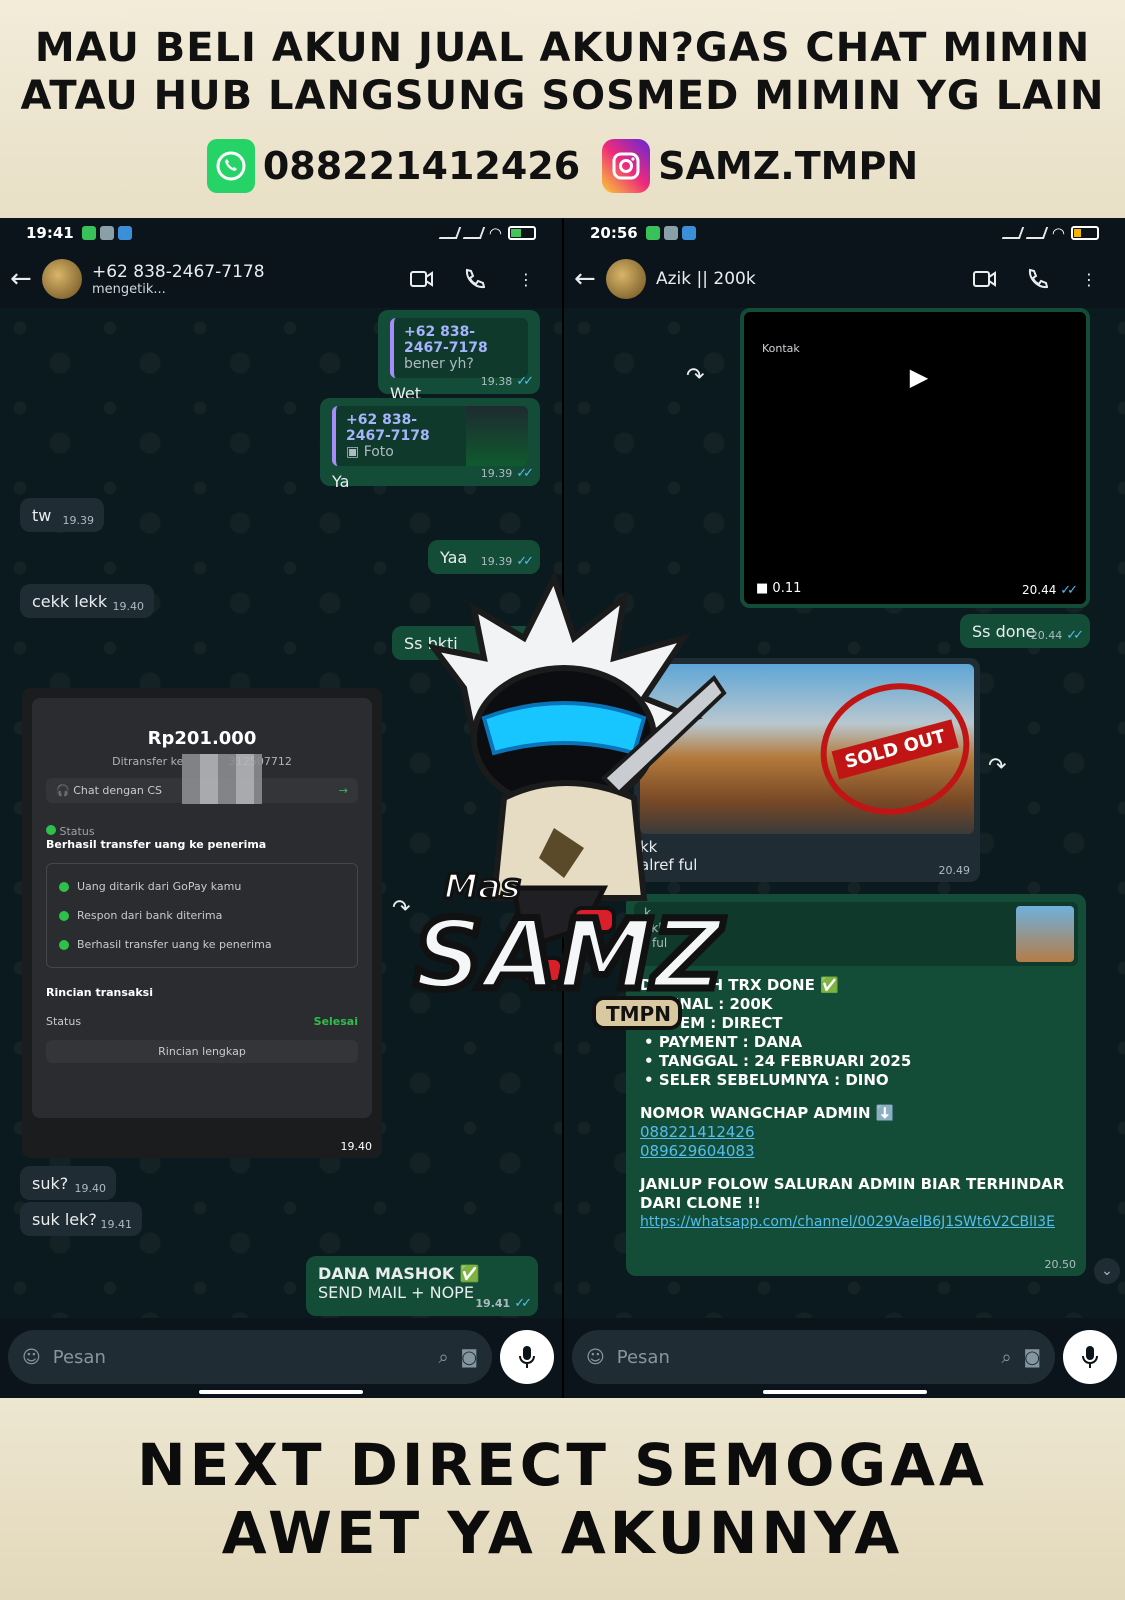 Image resolution: width=1125 pixels, height=1600 pixels. What do you see at coordinates (919, 377) in the screenshot?
I see `play-icon: ▶` at bounding box center [919, 377].